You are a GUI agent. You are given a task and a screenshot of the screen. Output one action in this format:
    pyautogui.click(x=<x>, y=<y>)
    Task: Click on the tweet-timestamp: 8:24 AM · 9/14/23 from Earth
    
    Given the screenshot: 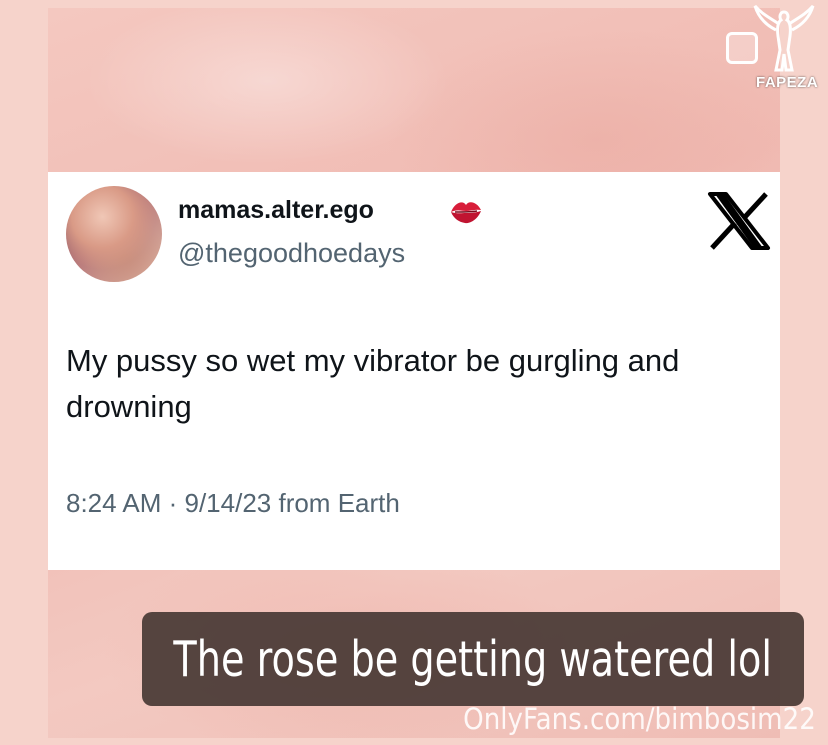 What is the action you would take?
    pyautogui.click(x=233, y=503)
    